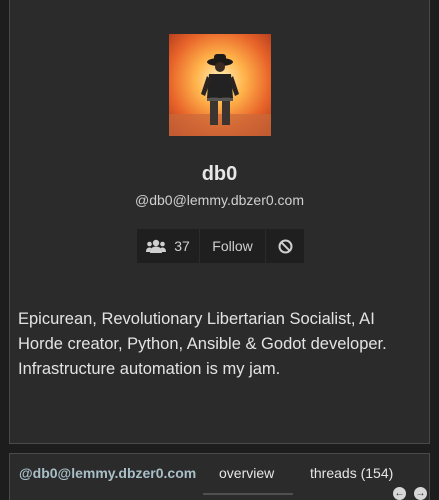 The height and width of the screenshot is (500, 439). Describe the element at coordinates (168, 246) in the screenshot. I see `followers-button: 37` at that location.